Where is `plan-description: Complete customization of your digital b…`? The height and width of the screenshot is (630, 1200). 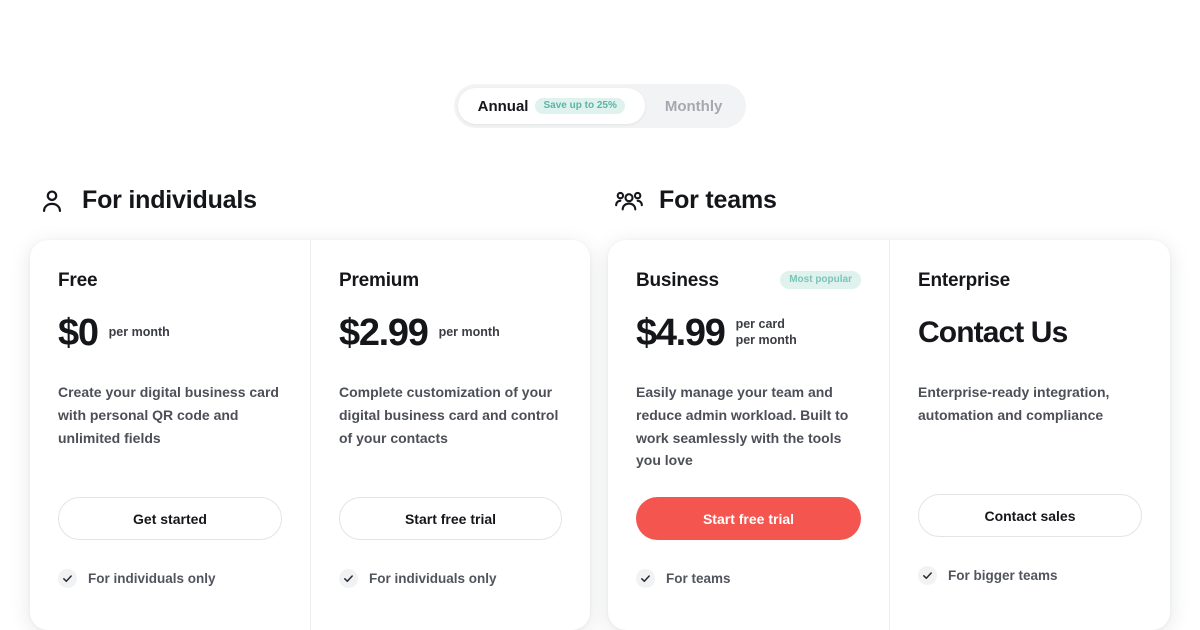 plan-description: Complete customization of your digital b… is located at coordinates (449, 415).